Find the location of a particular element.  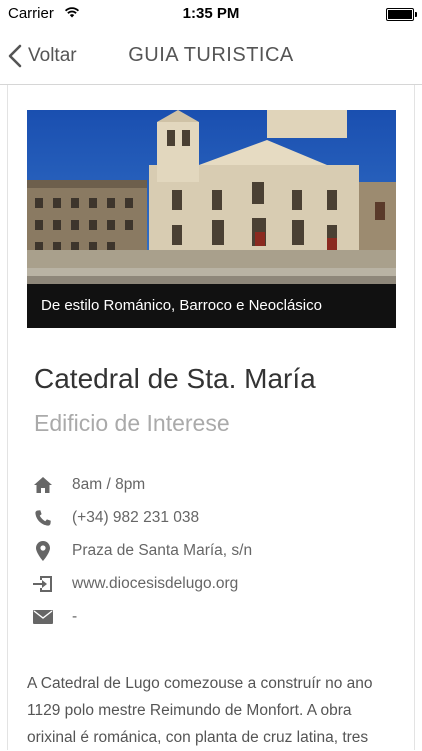

place-category: Edificio de Interese is located at coordinates (132, 423).